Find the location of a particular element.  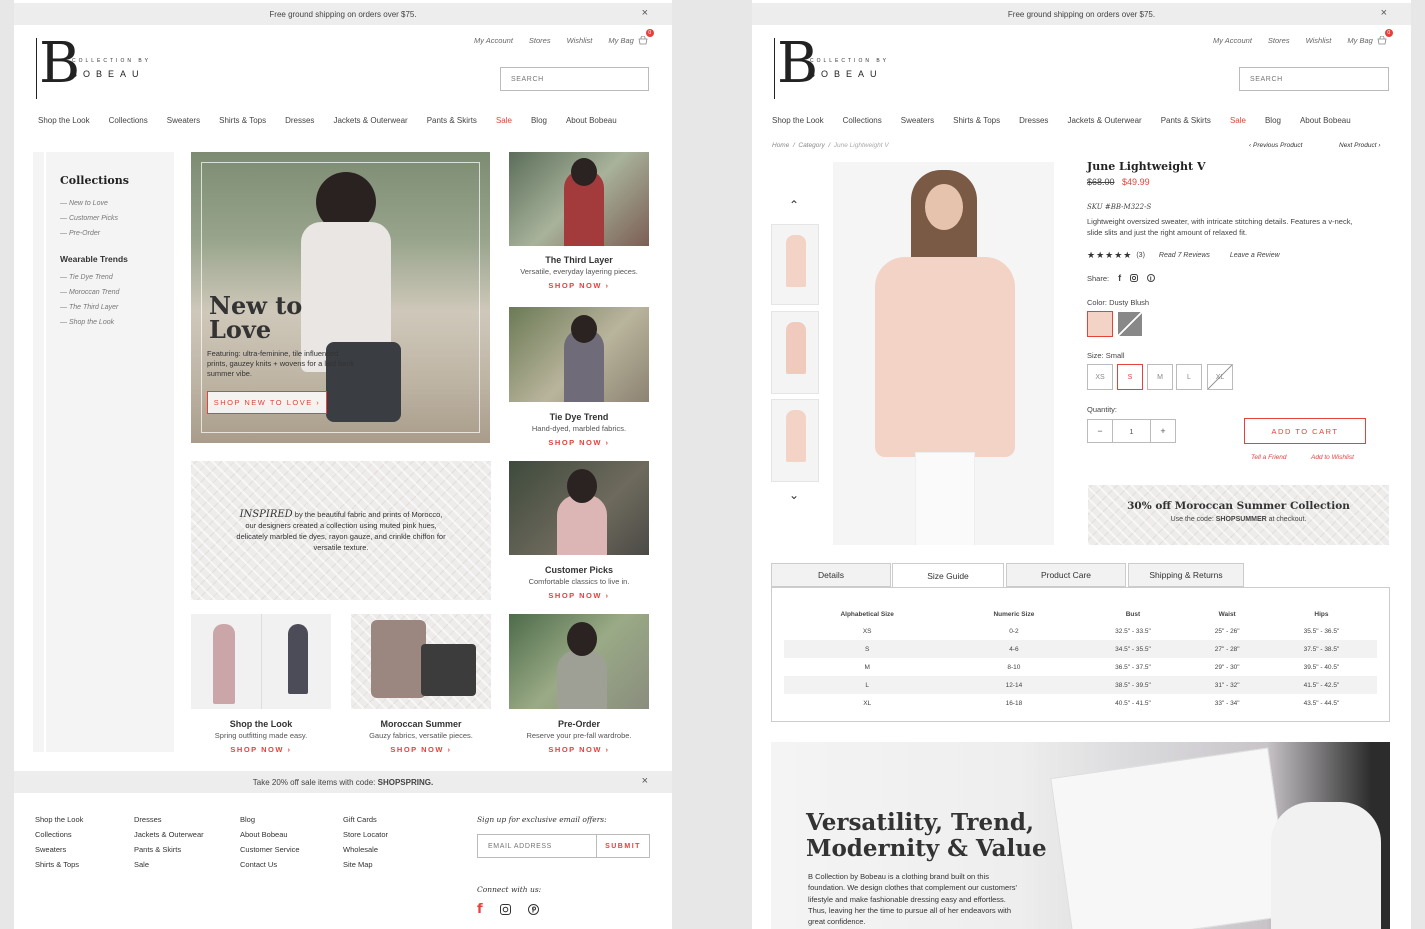

breadcrumb-category: Category is located at coordinates (811, 145).